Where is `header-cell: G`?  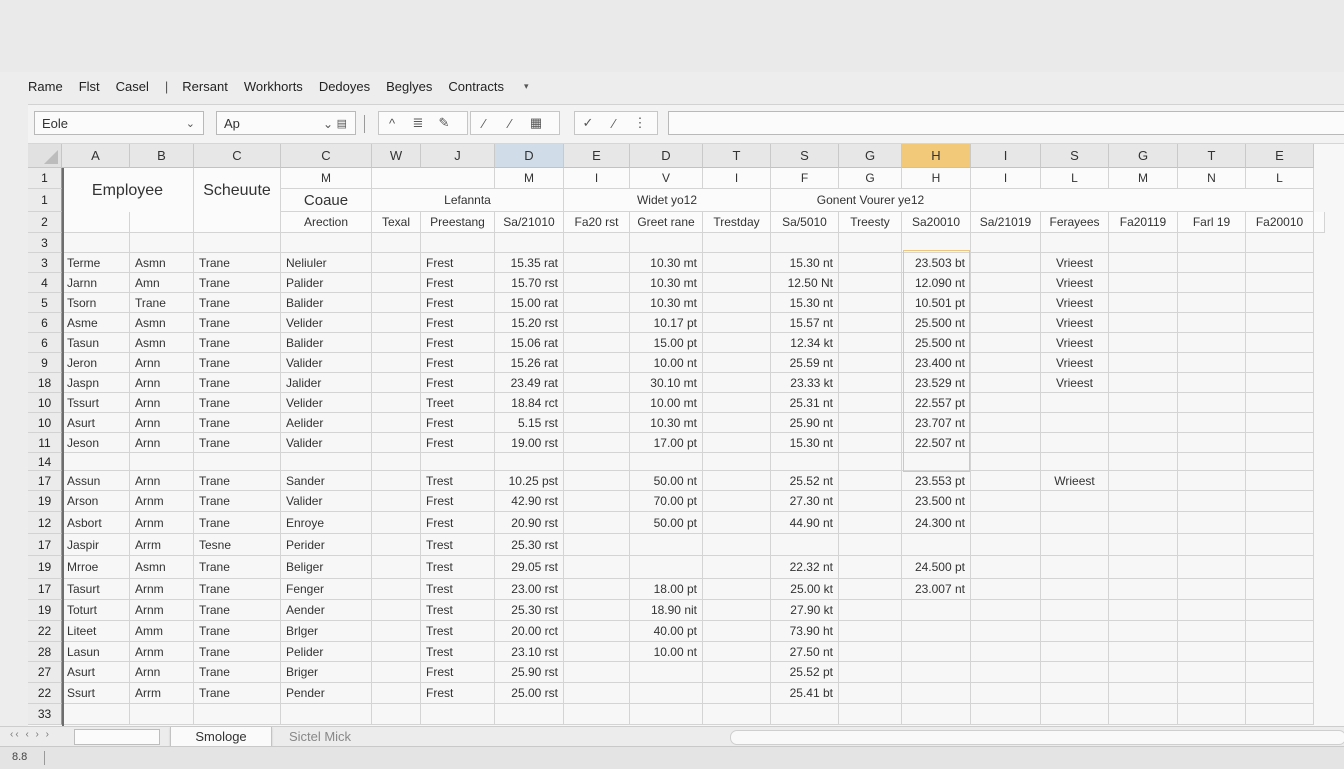 header-cell: G is located at coordinates (870, 178).